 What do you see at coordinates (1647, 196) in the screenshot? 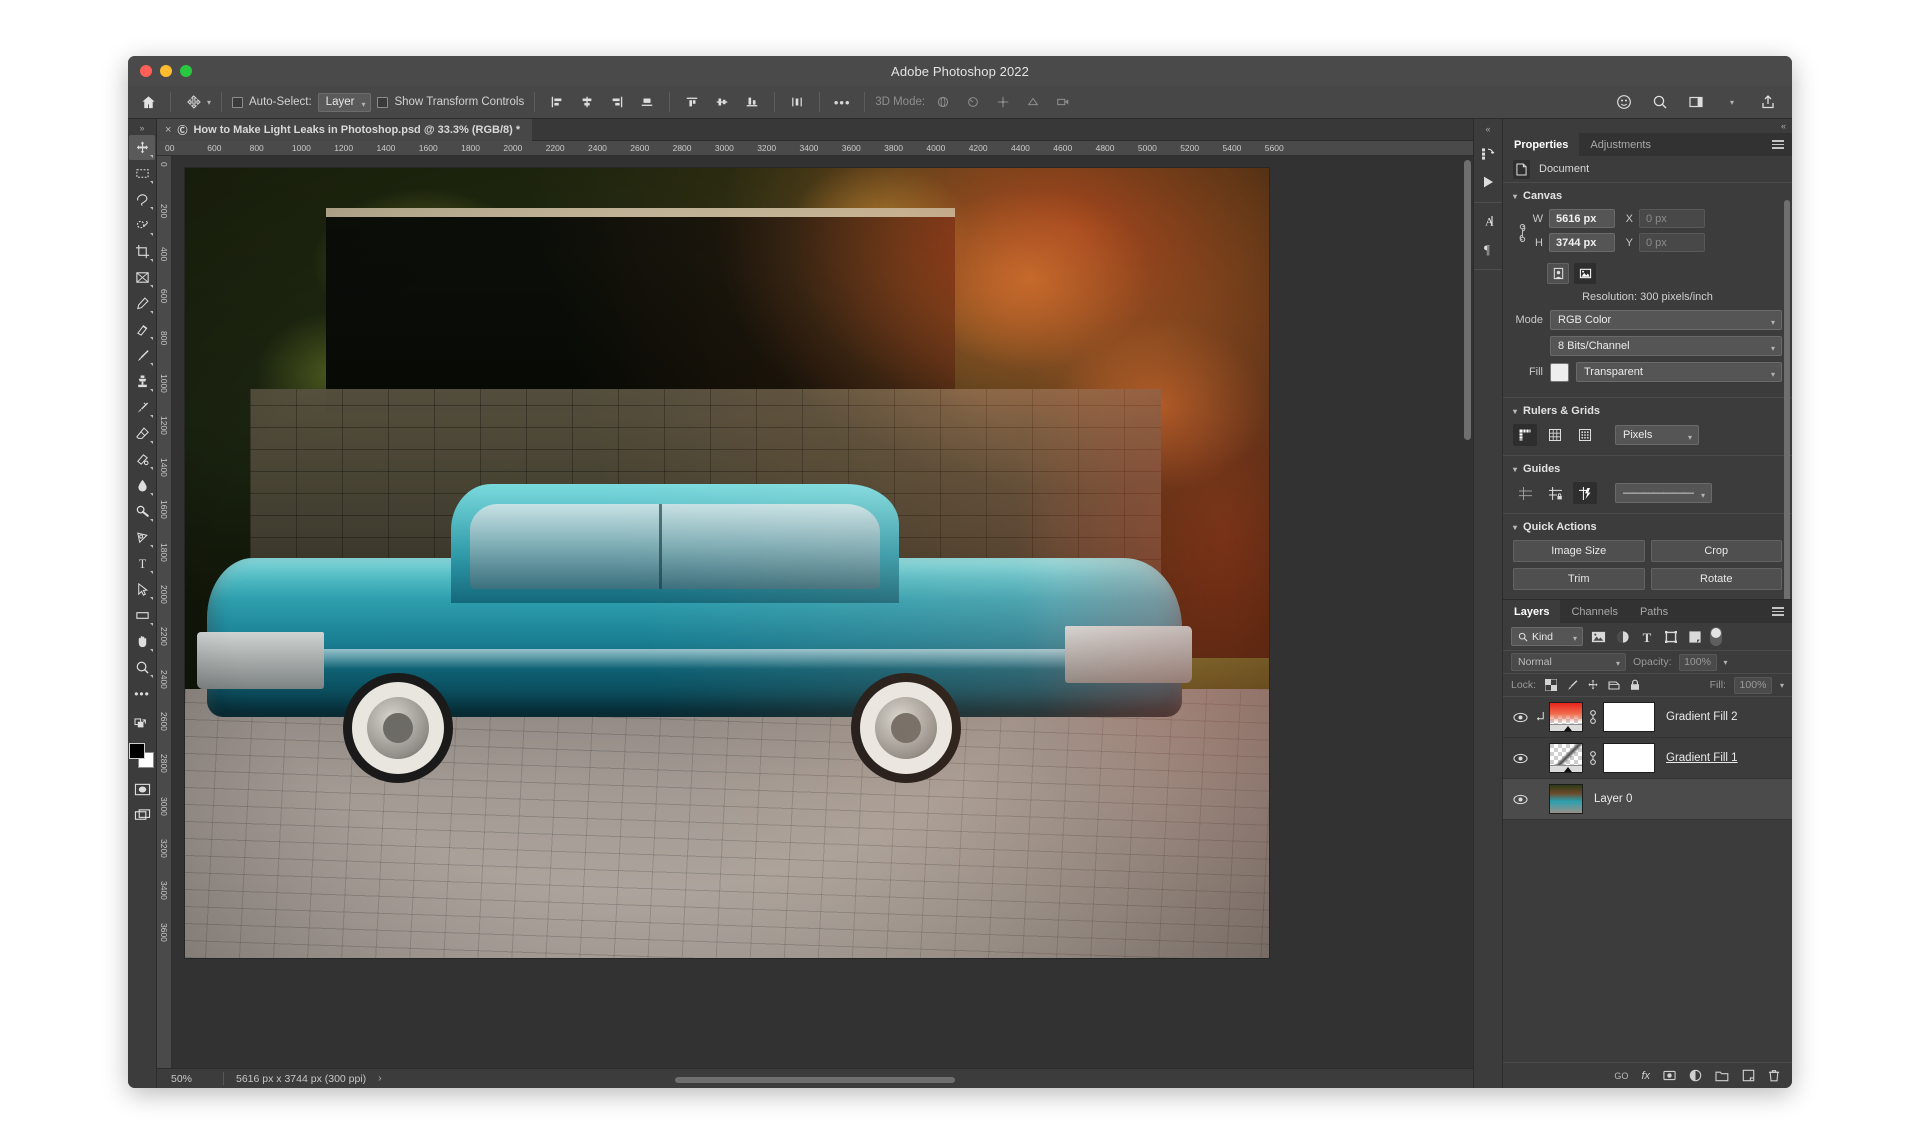
I see `canvas-section-header: ▾ Canvas` at bounding box center [1647, 196].